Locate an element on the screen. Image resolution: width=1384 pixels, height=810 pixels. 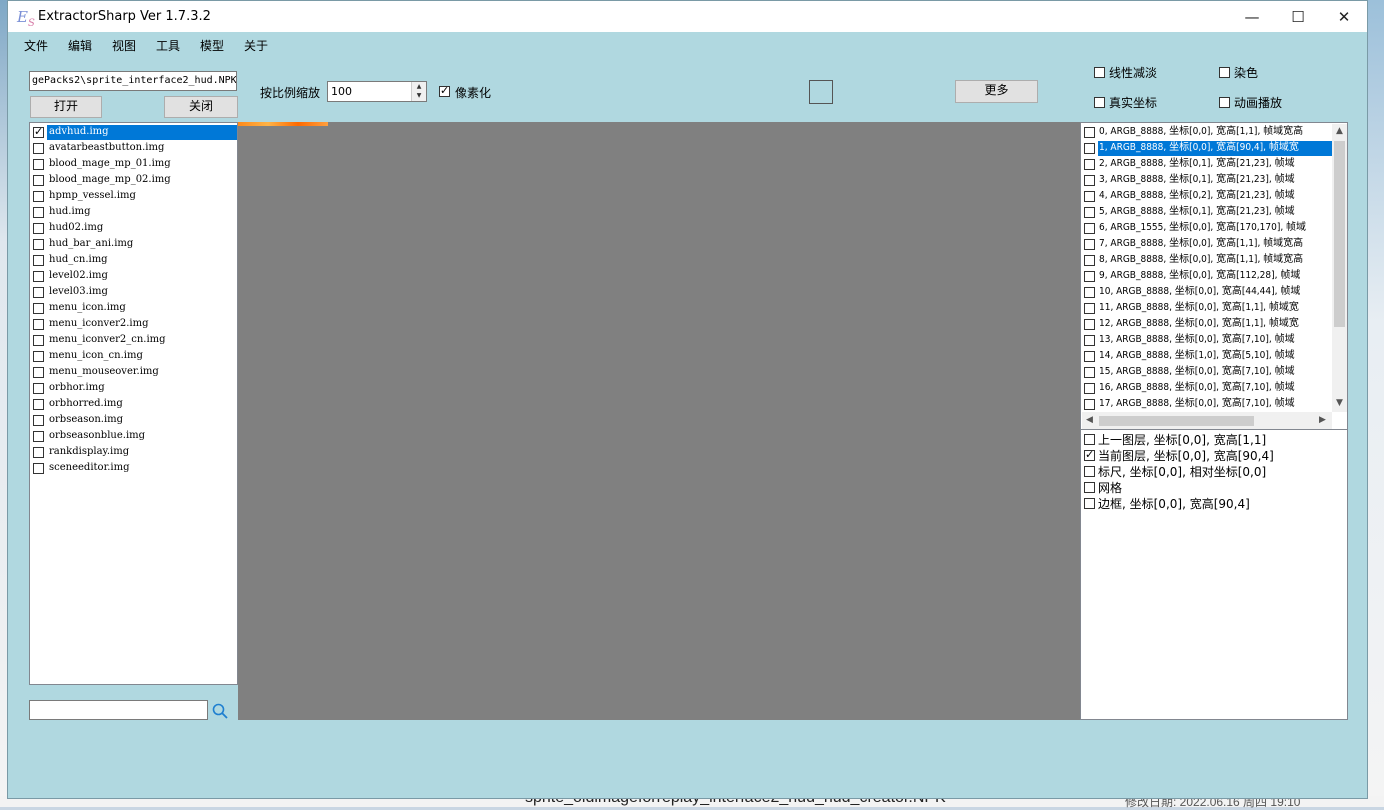
list-item: menu_icon_cn.img is located at coordinates (133, 356).